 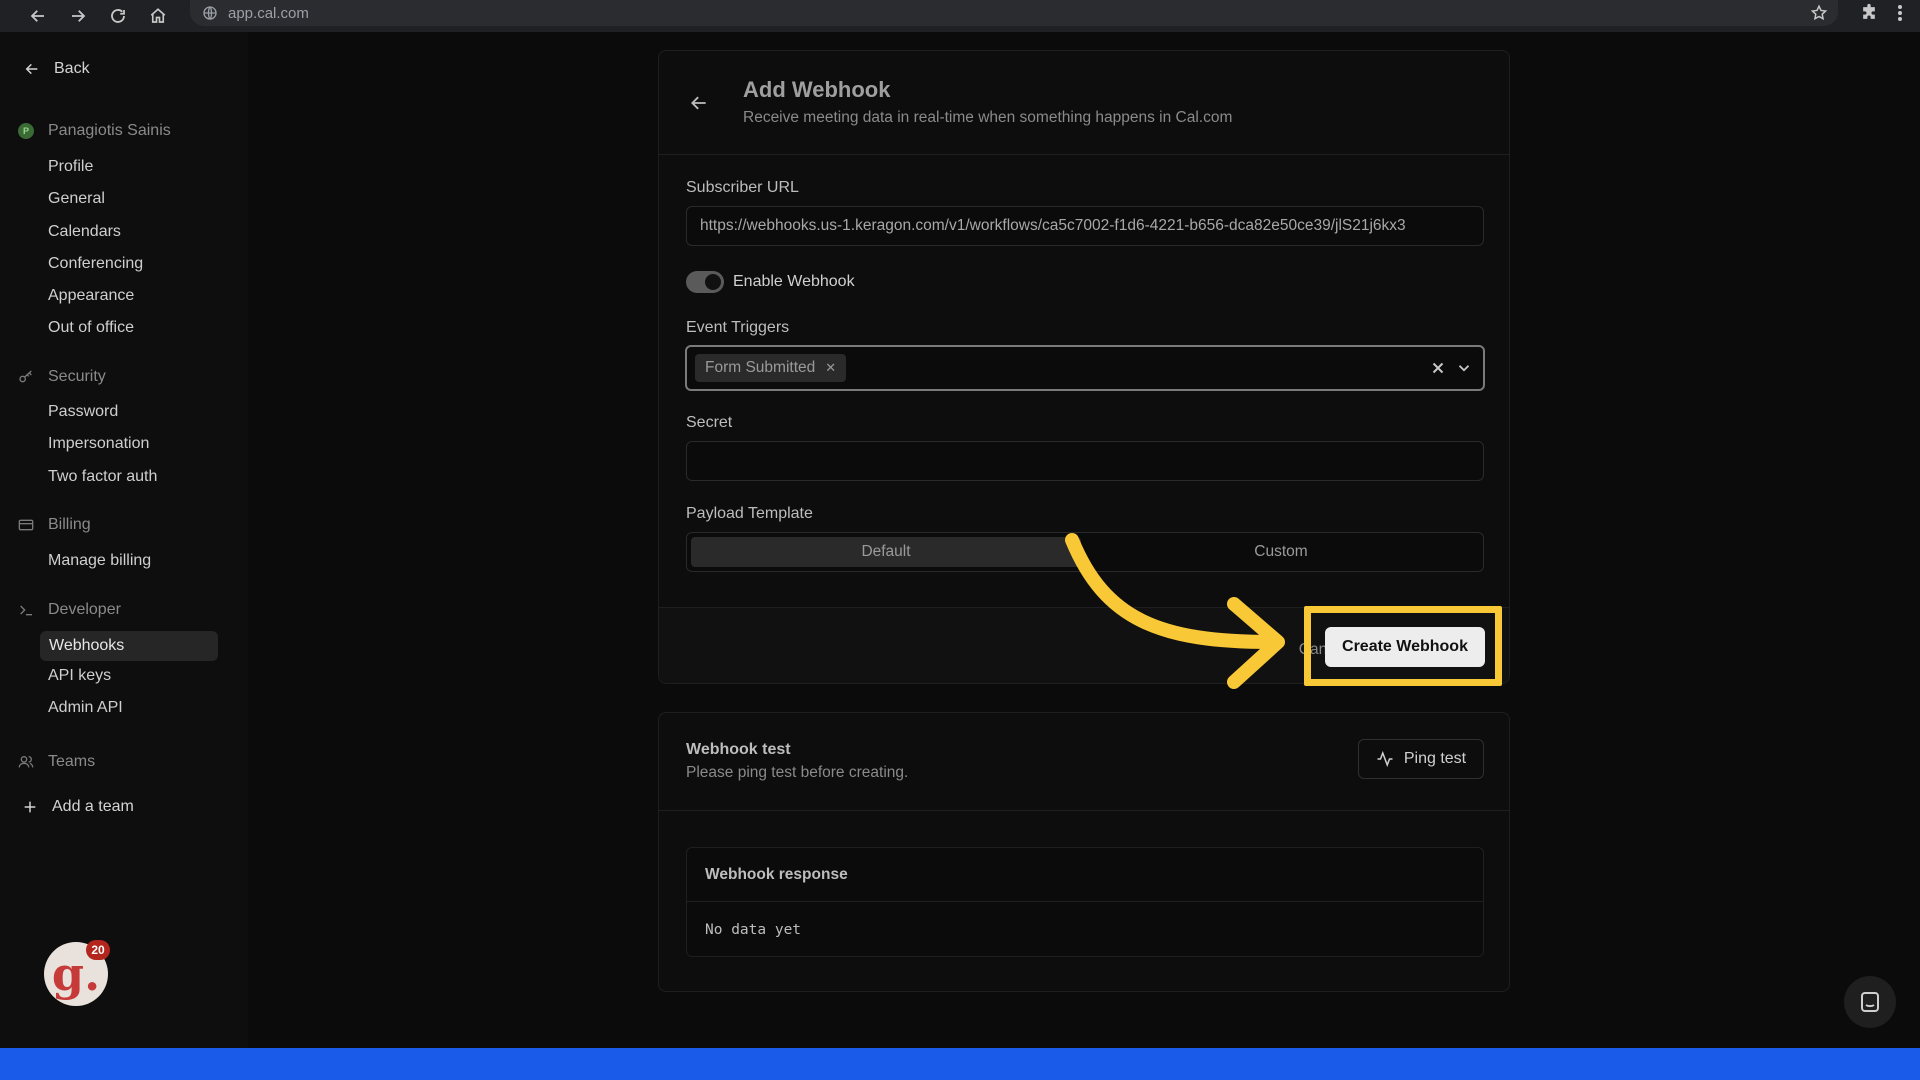 I want to click on bookmark-button, so click(x=1819, y=13).